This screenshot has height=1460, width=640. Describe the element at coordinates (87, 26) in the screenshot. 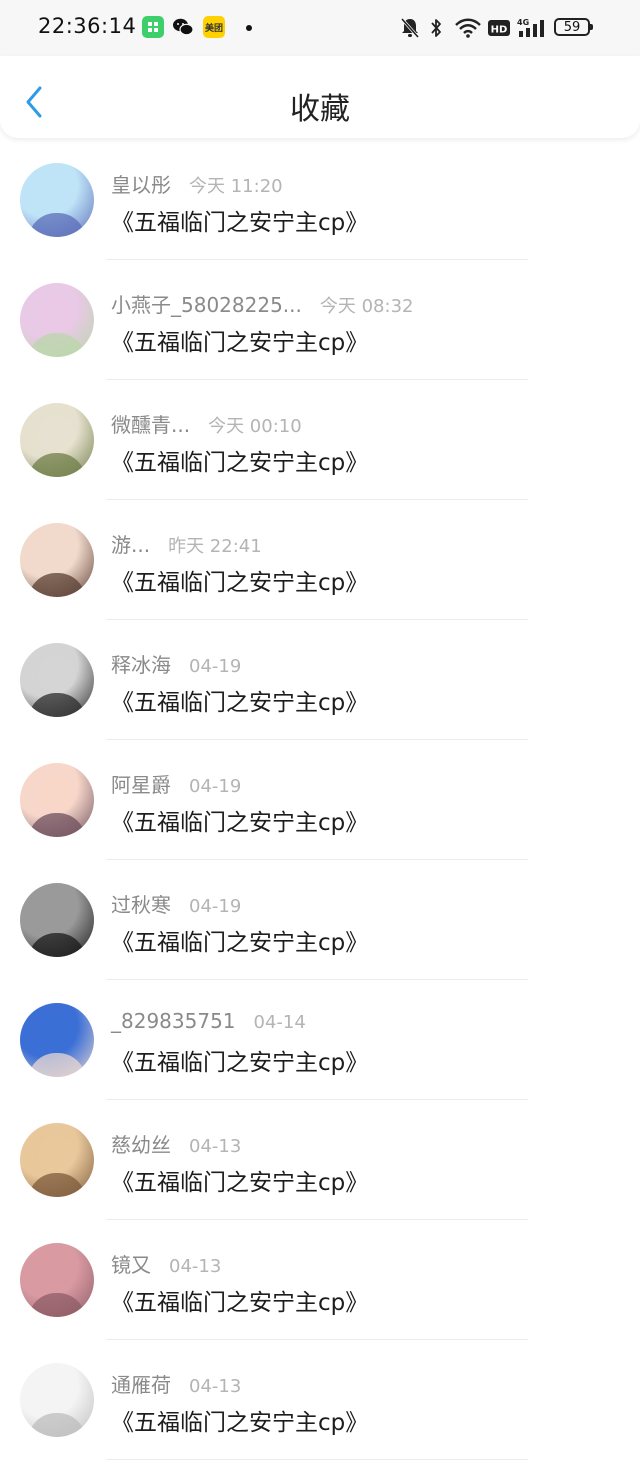

I see `status-time: 22:36:14` at that location.